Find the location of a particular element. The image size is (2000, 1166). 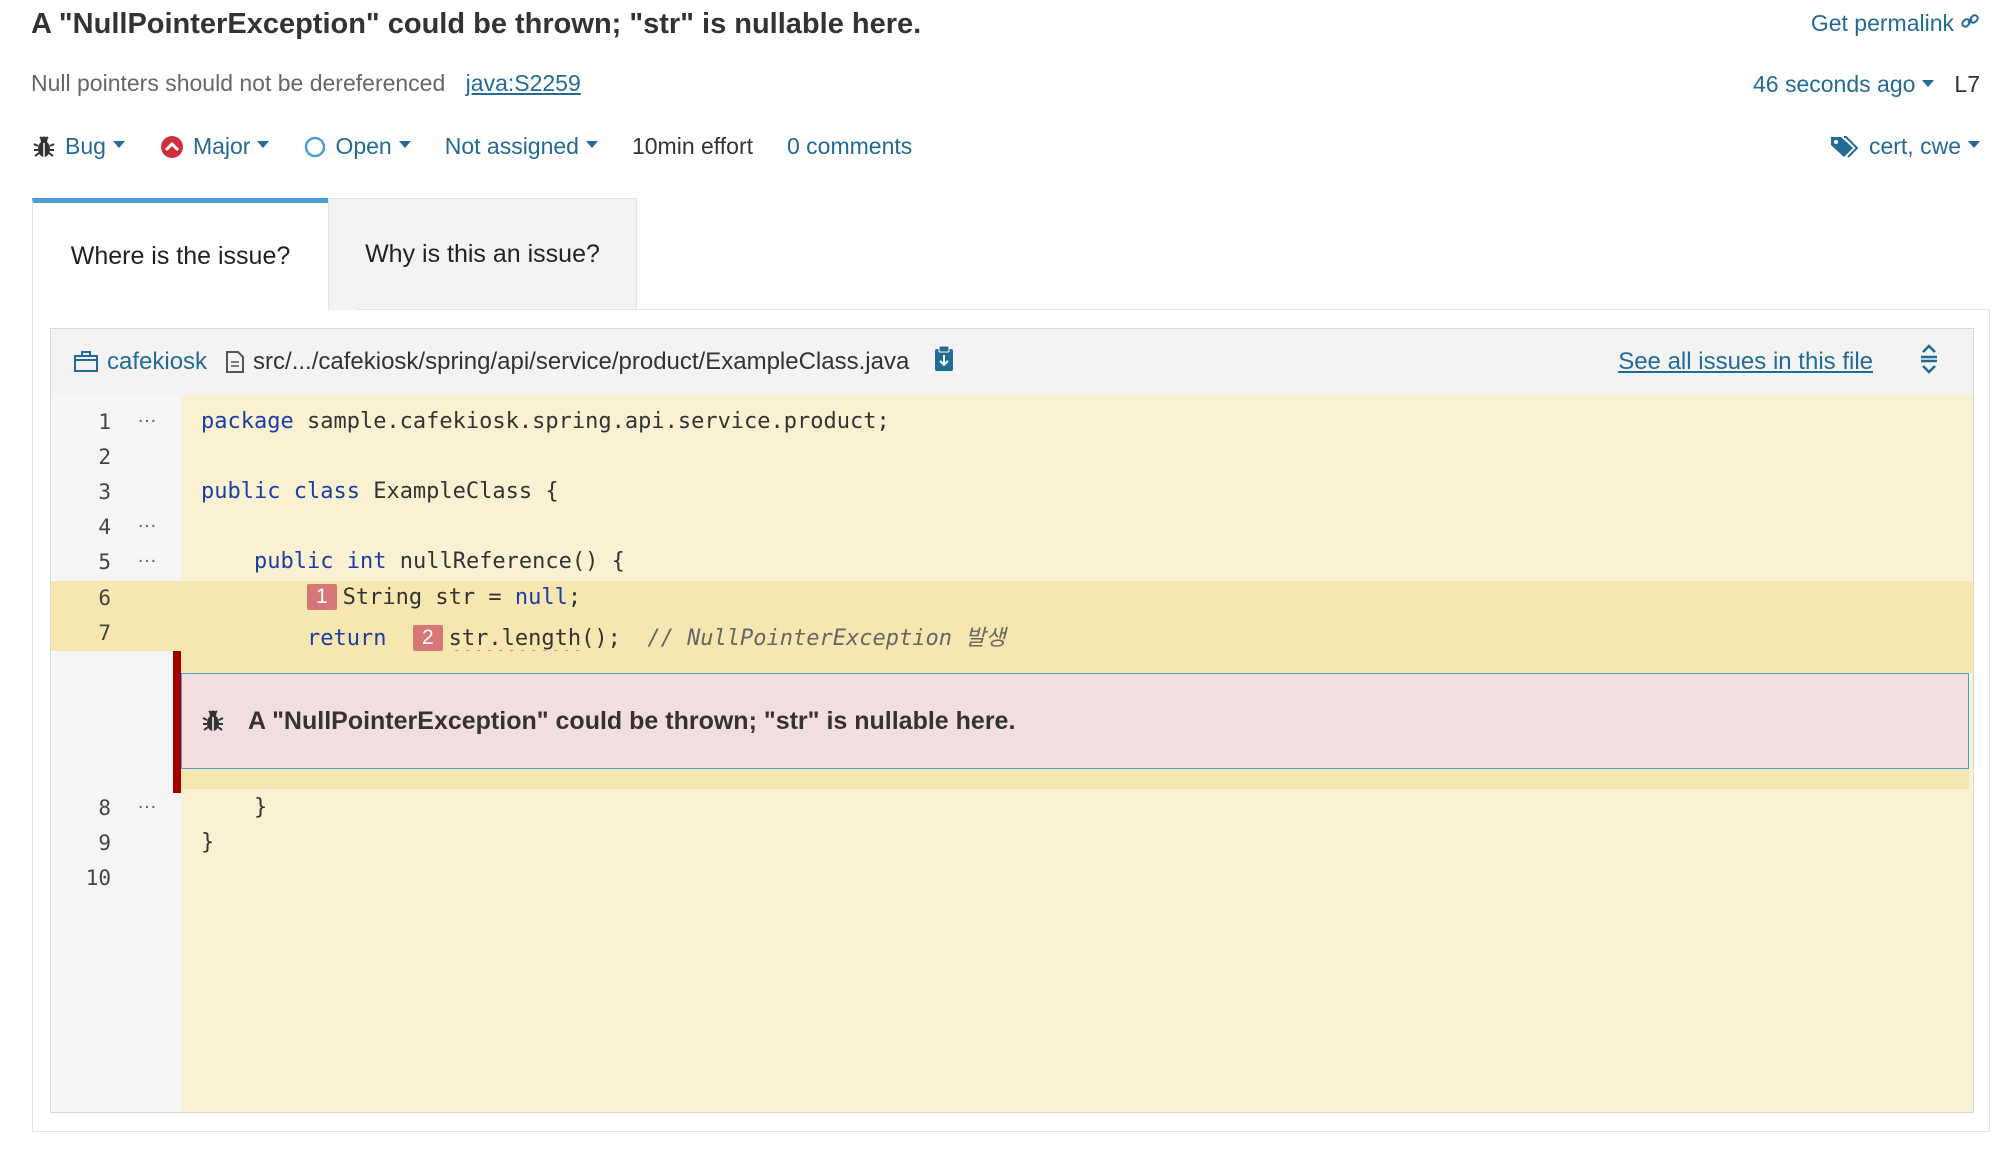

type-label: Bug is located at coordinates (85, 146).